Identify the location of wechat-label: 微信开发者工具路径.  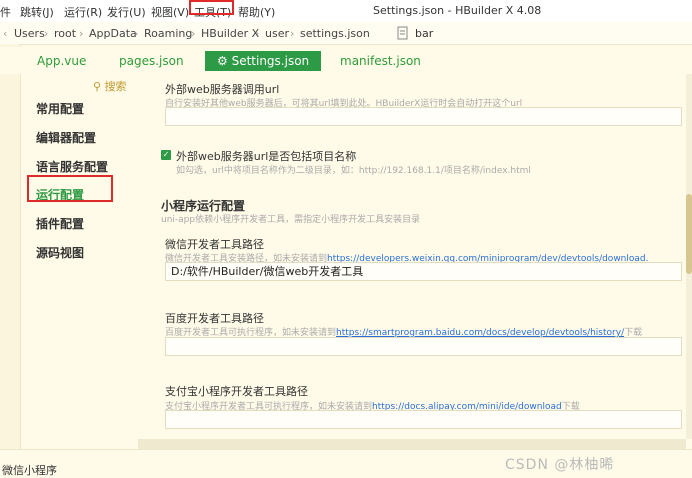
(214, 244).